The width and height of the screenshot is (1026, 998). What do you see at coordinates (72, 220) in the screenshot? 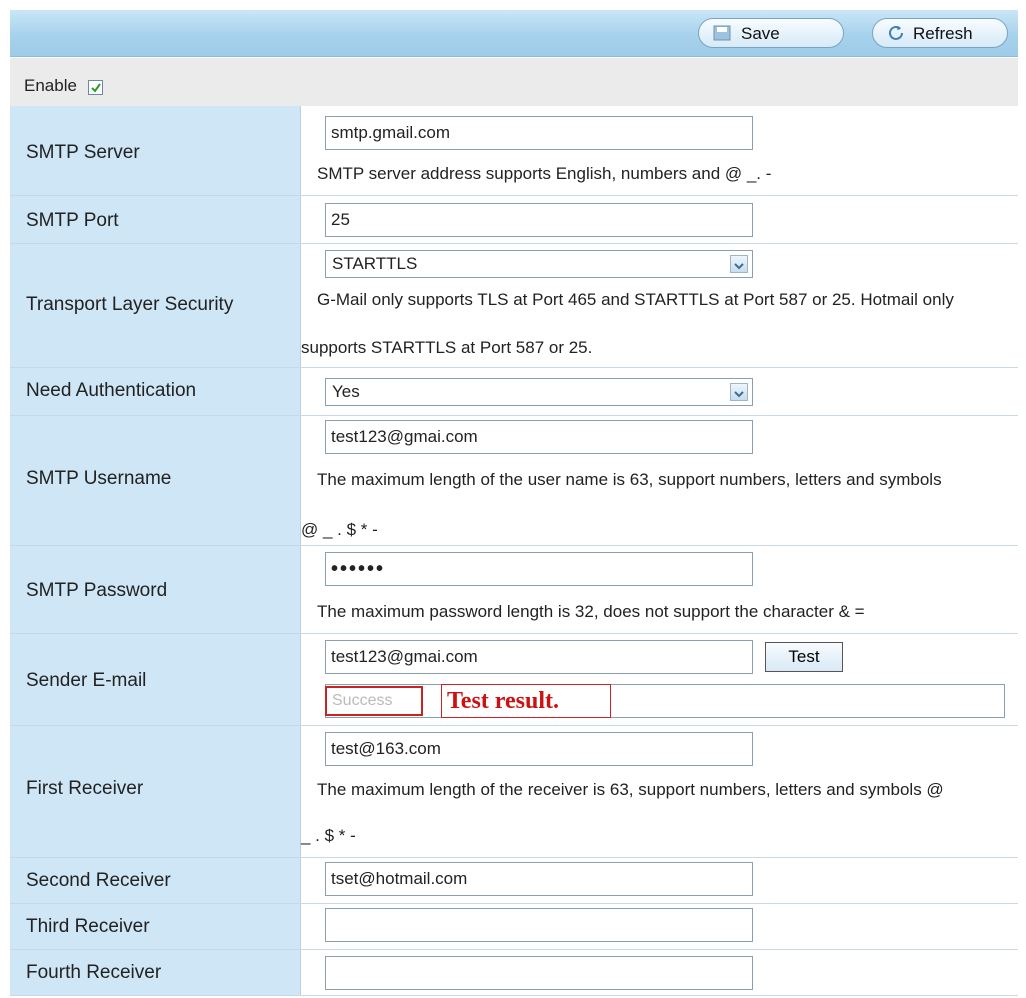
I see `smtp-port-label: SMTP Port` at bounding box center [72, 220].